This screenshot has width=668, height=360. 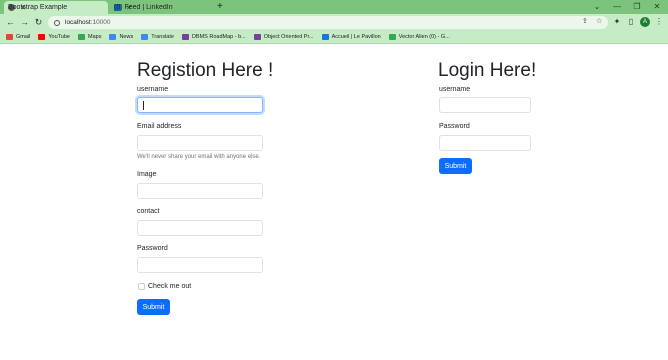 What do you see at coordinates (95, 37) in the screenshot?
I see `bookmark-label: Maps` at bounding box center [95, 37].